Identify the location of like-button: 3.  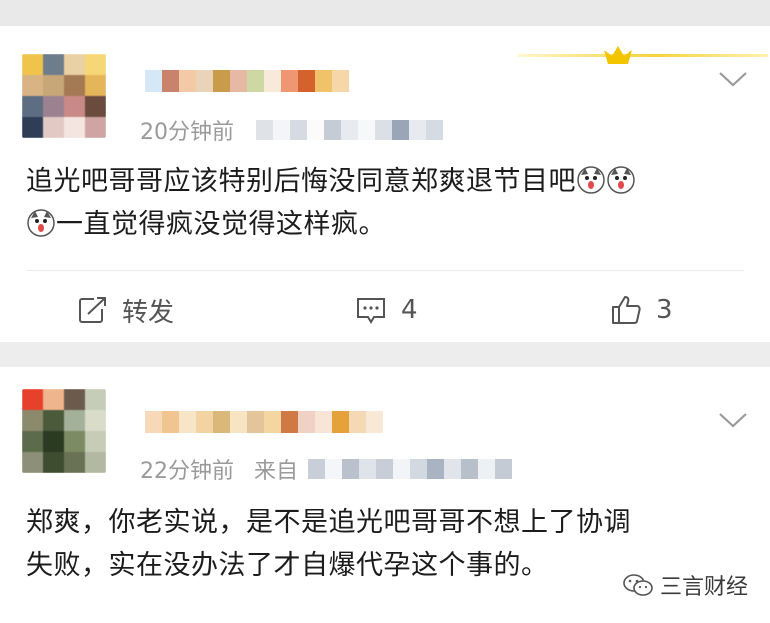
(641, 310).